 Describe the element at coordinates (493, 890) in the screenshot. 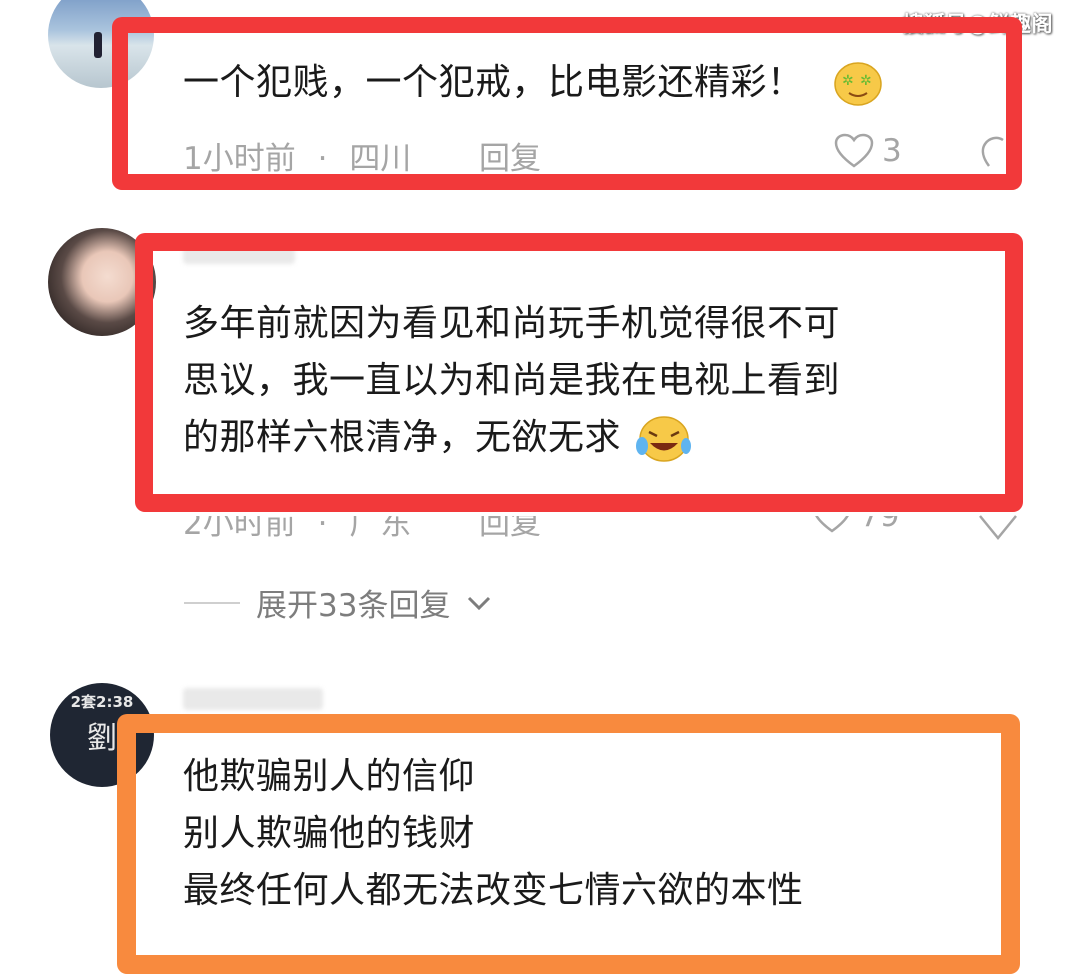

I see `comment-line: 最终任何人都无法改变七情六欲的本性` at that location.